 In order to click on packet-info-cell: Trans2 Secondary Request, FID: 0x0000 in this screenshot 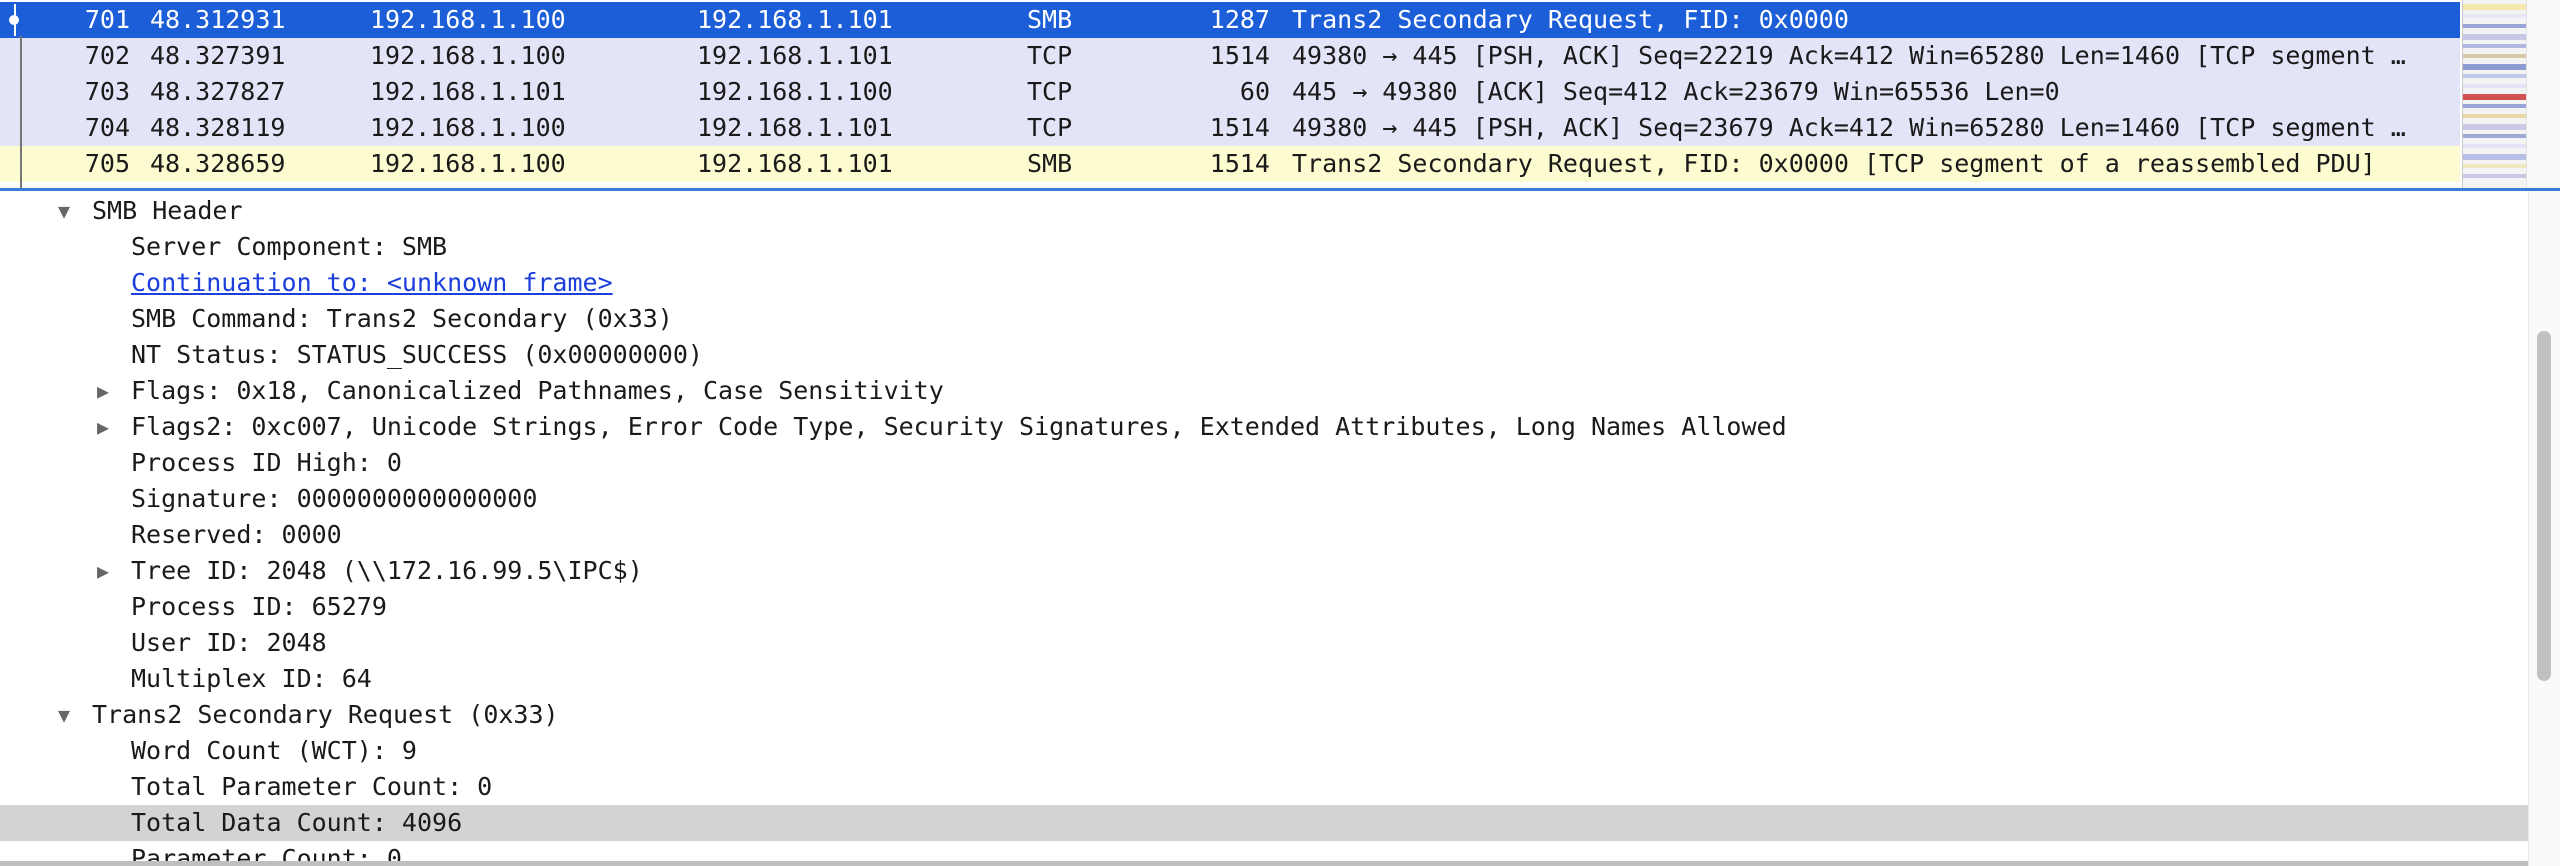, I will do `click(1570, 19)`.